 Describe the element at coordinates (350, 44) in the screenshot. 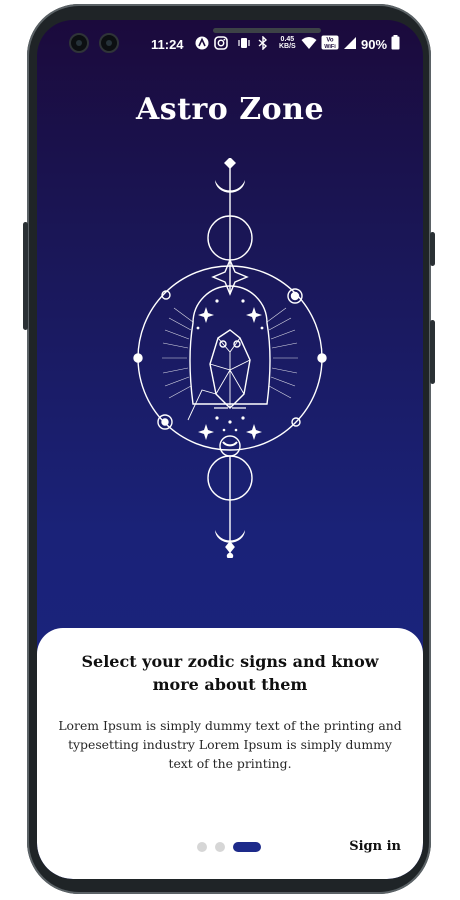

I see `cellular-signal-icon` at that location.